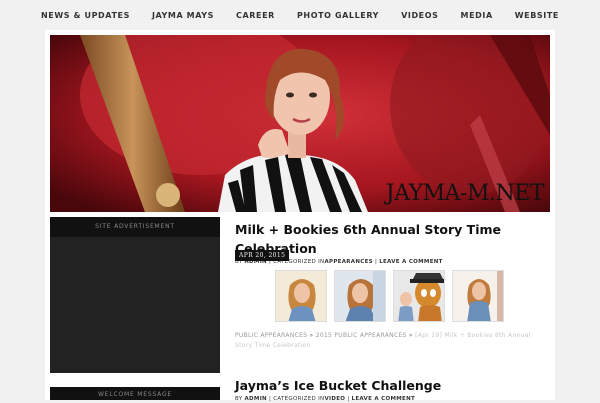  Describe the element at coordinates (419, 15) in the screenshot. I see `nav-videos: VIDEOS` at that location.